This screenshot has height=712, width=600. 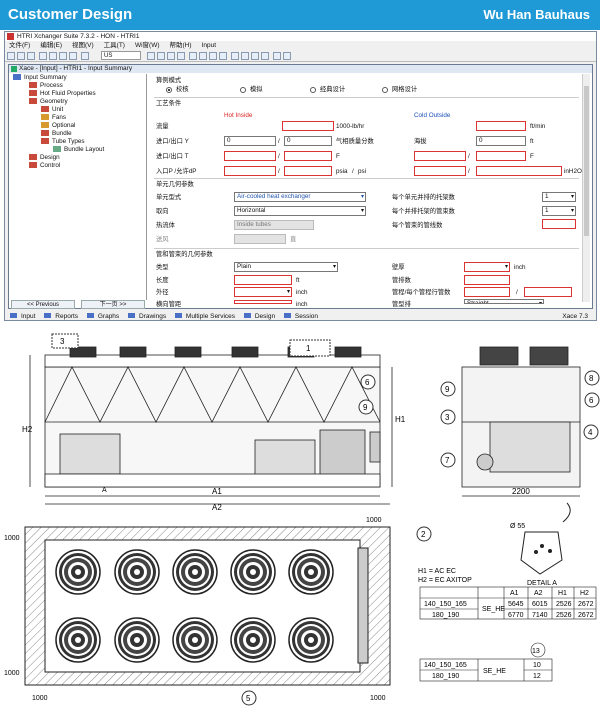 I want to click on tree-tube-types: Tube Types, so click(x=63, y=142).